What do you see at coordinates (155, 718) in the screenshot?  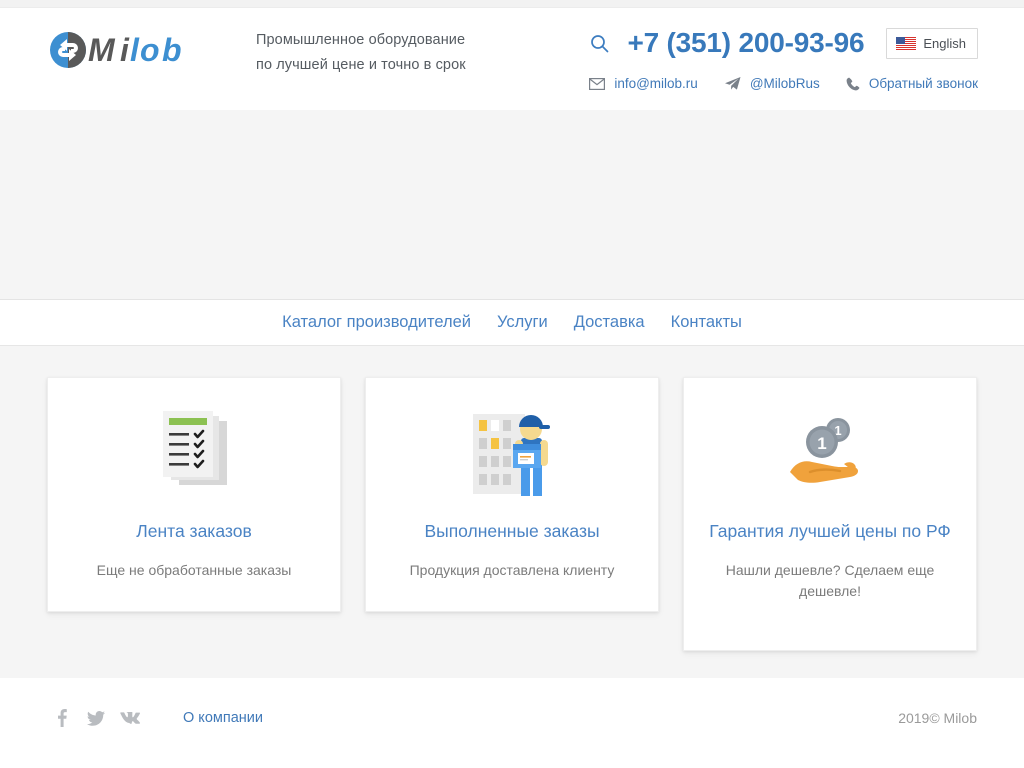 I see `footer-left: О компании` at bounding box center [155, 718].